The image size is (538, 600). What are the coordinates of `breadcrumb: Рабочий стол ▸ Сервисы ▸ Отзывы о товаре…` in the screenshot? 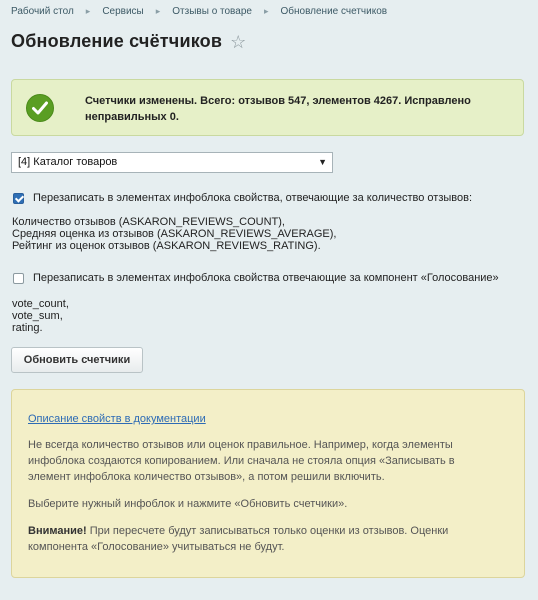 It's located at (199, 11).